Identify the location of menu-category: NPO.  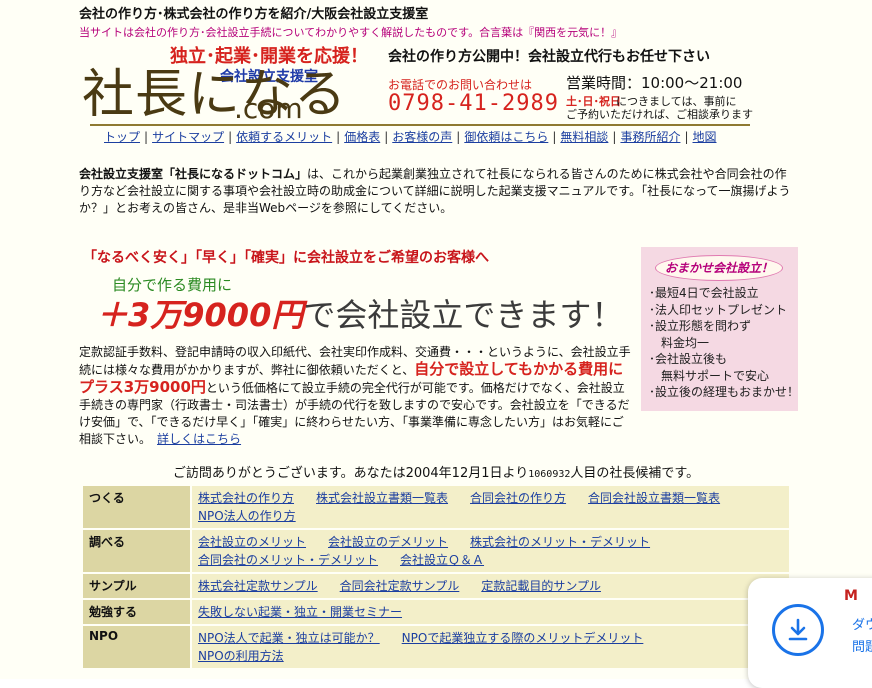
(136, 647).